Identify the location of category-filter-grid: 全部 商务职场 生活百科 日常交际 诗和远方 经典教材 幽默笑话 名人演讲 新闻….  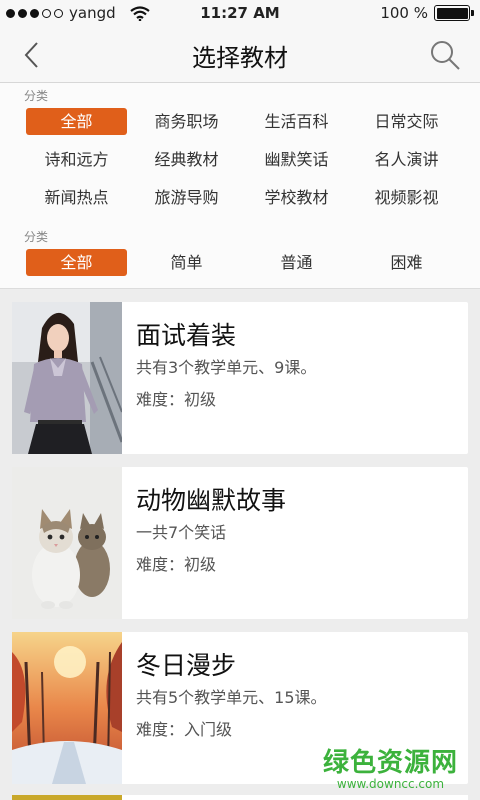
(246, 159).